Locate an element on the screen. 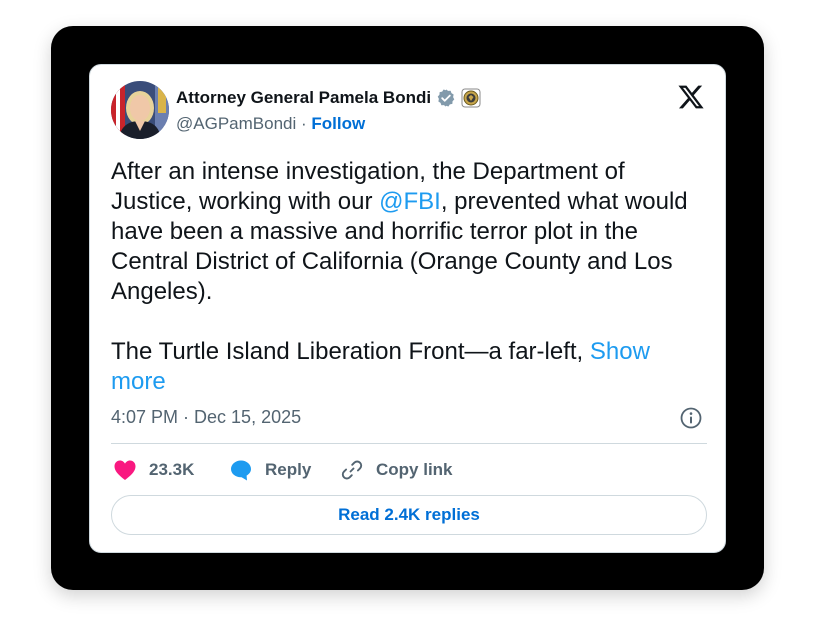 The width and height of the screenshot is (824, 634). copy-link-button: Copy link is located at coordinates (396, 470).